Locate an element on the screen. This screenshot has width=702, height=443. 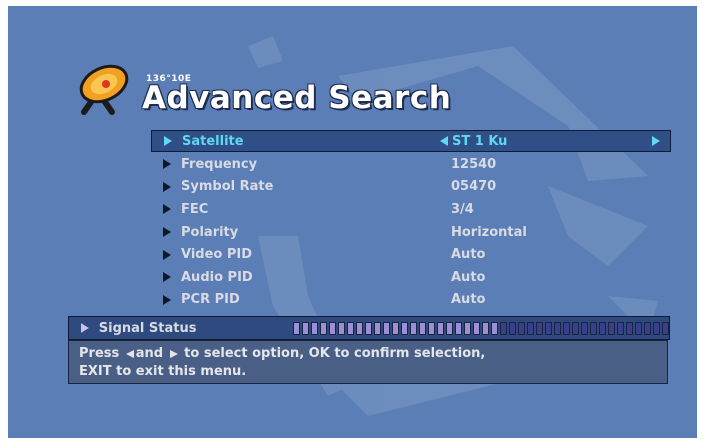
menu-item-pcr-pid: PCR PID Auto is located at coordinates (411, 300).